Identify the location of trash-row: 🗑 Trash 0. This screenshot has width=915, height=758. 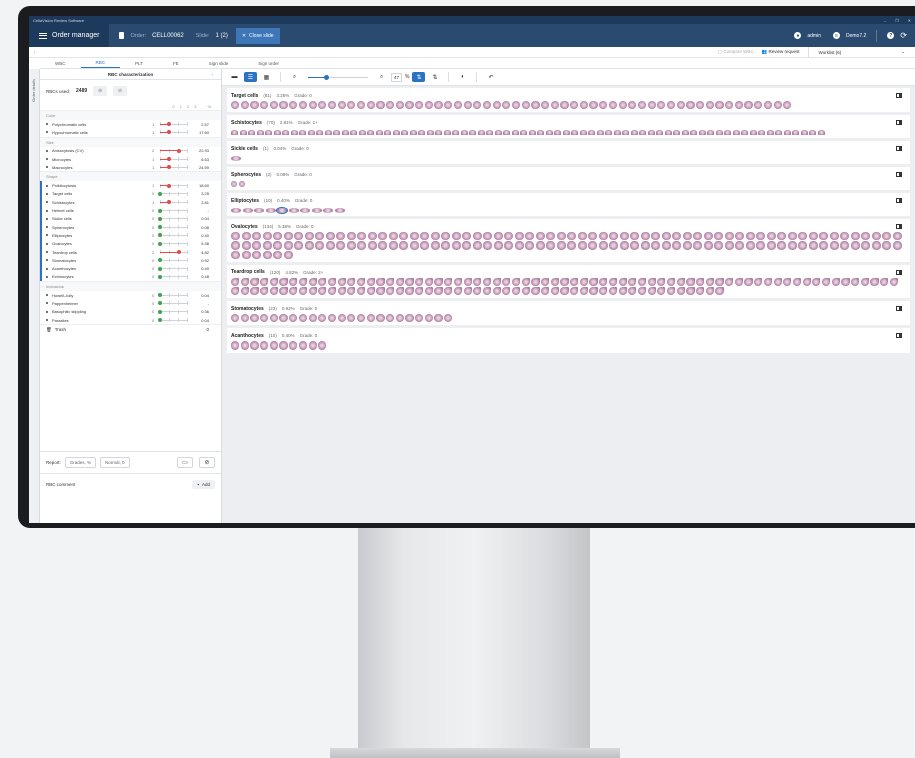
(130, 329).